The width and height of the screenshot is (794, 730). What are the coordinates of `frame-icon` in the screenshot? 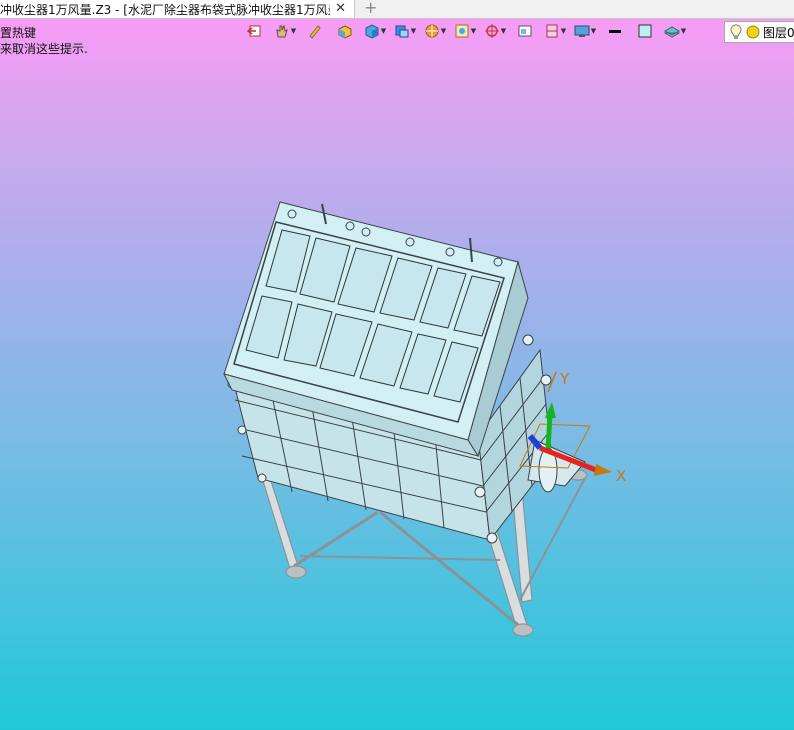 It's located at (462, 31).